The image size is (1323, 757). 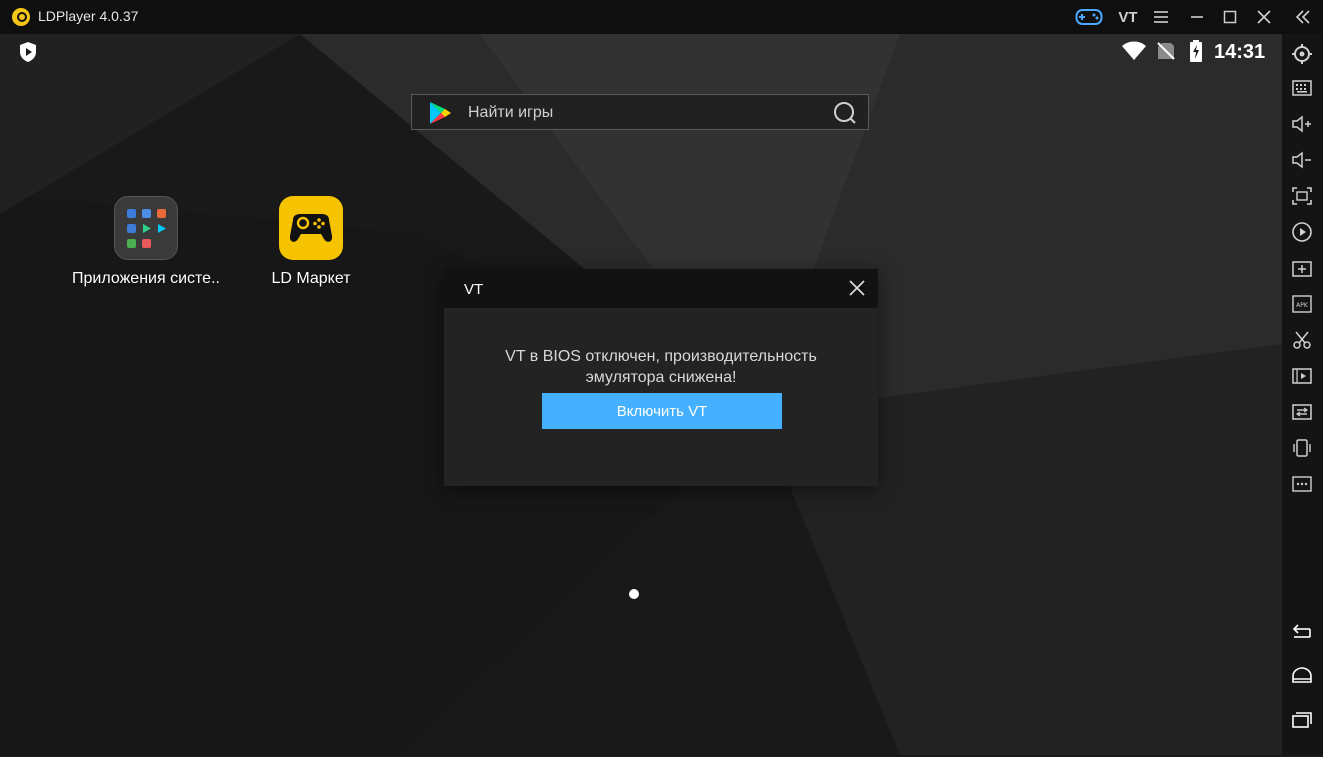 I want to click on video-icon, so click(x=1302, y=376).